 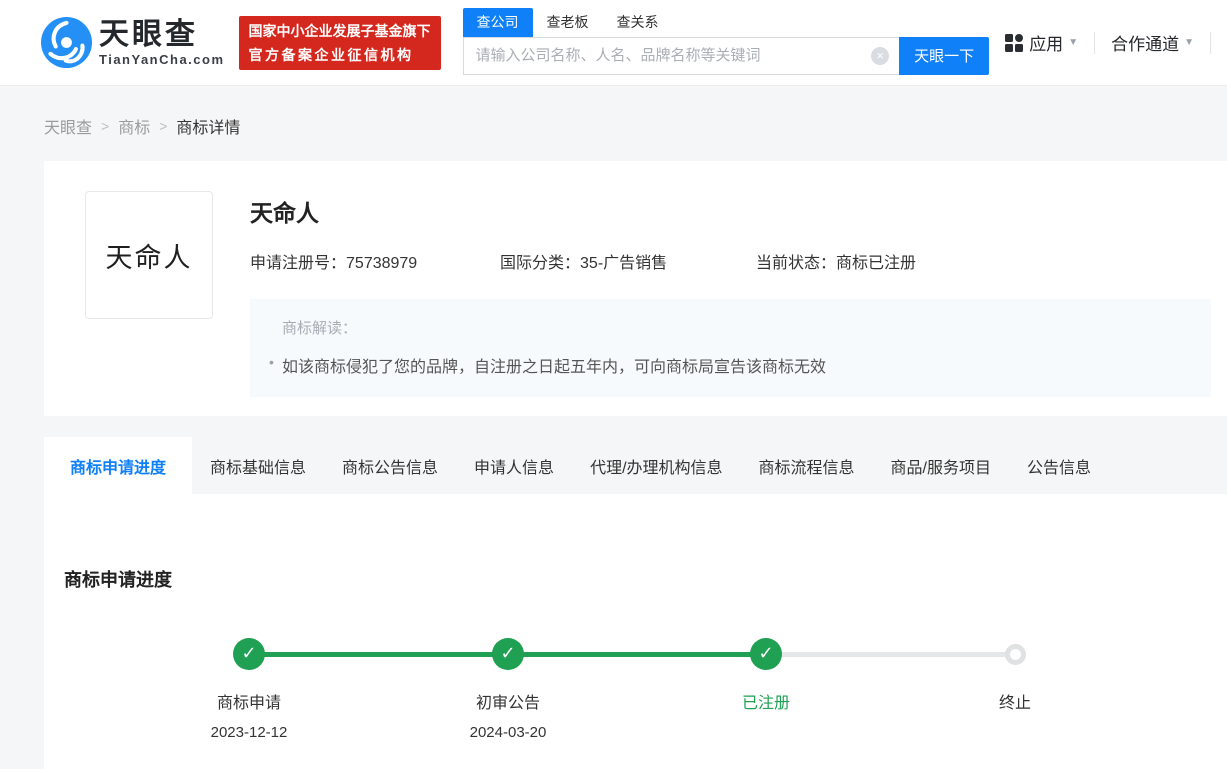 What do you see at coordinates (880, 55) in the screenshot?
I see `clear-icon: ×` at bounding box center [880, 55].